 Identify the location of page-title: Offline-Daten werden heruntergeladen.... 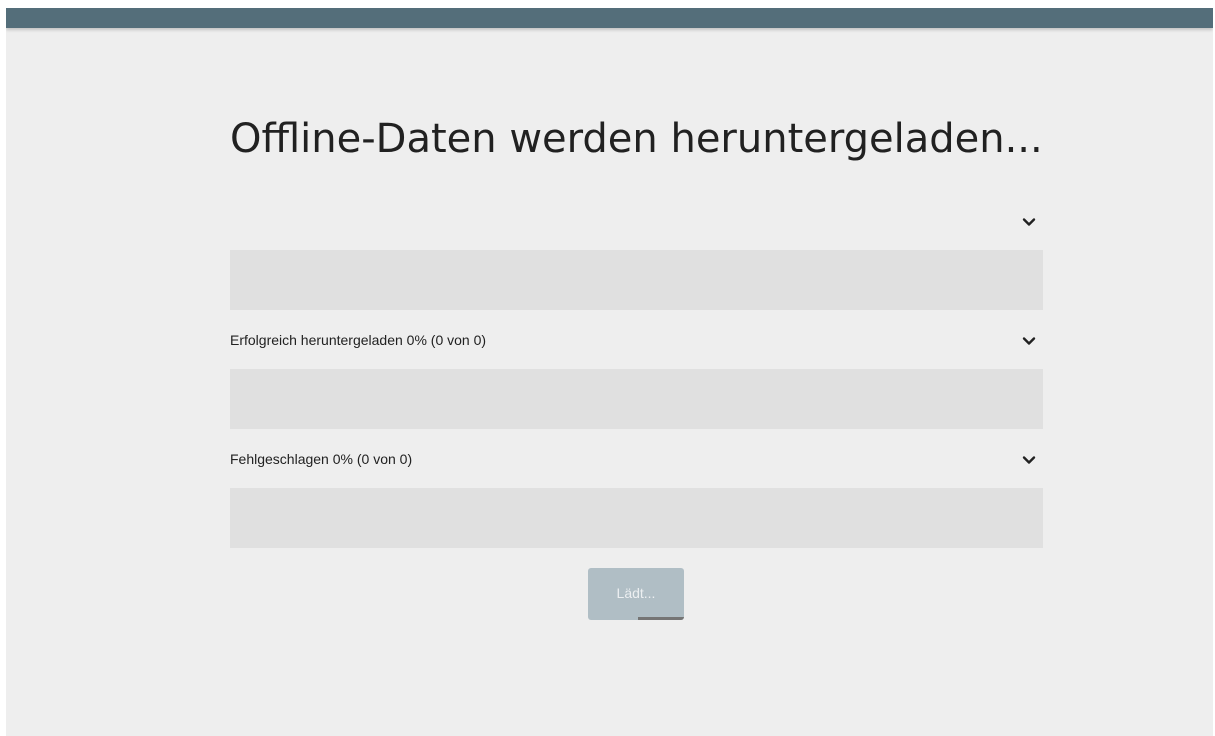
(636, 139).